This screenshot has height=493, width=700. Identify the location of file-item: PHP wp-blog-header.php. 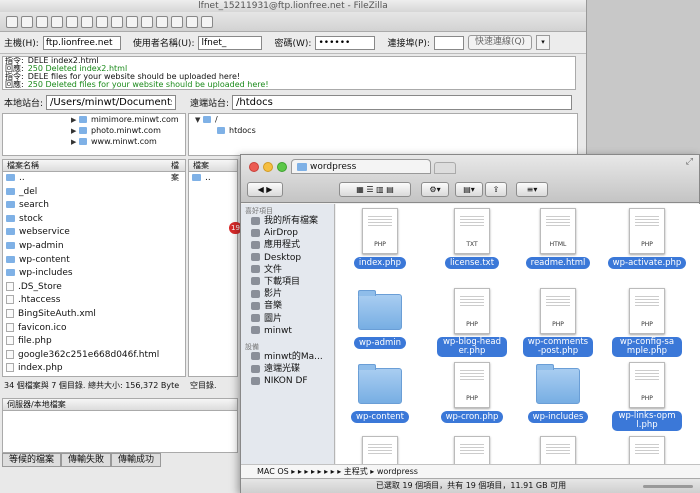
(472, 322).